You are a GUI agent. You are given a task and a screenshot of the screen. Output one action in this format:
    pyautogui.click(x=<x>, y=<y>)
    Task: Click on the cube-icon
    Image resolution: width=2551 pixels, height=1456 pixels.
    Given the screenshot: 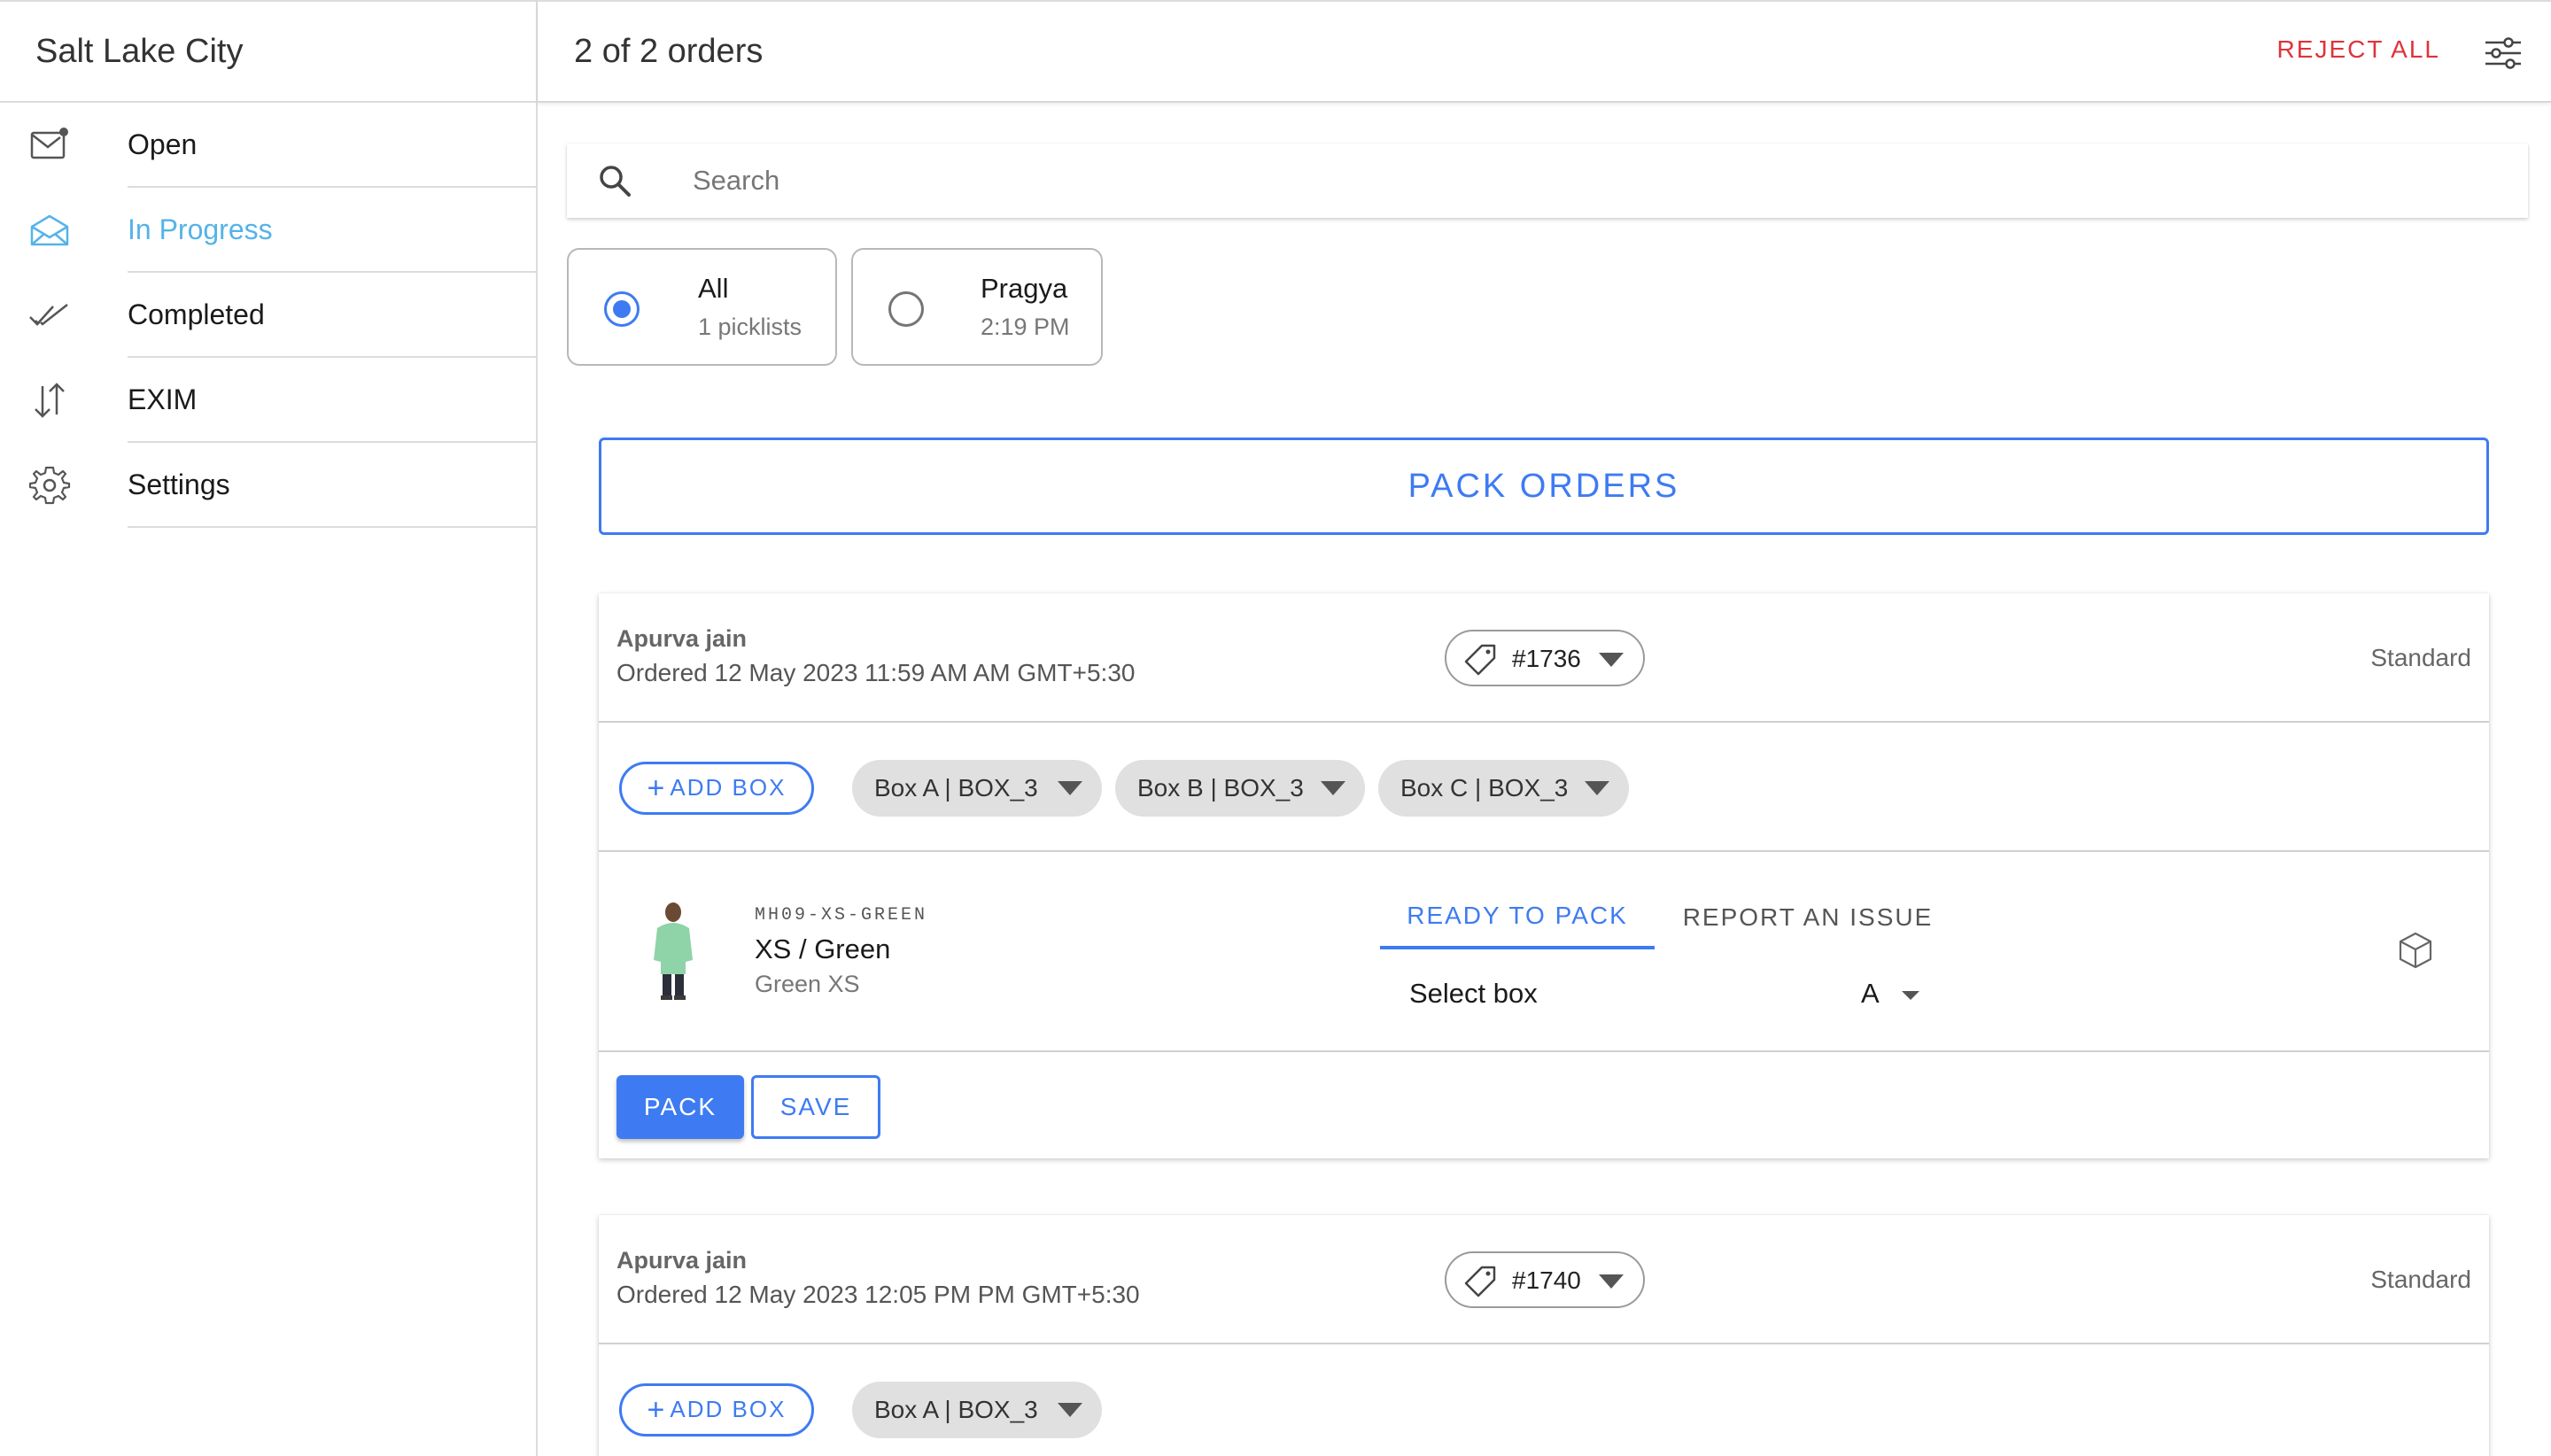 What is the action you would take?
    pyautogui.click(x=2415, y=951)
    